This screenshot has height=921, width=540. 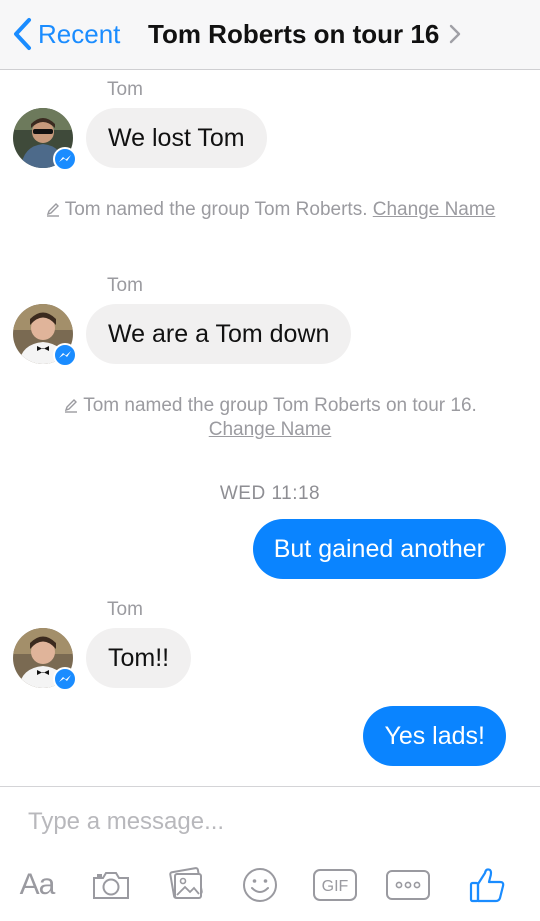 I want to click on gif-label: GIF, so click(x=335, y=886).